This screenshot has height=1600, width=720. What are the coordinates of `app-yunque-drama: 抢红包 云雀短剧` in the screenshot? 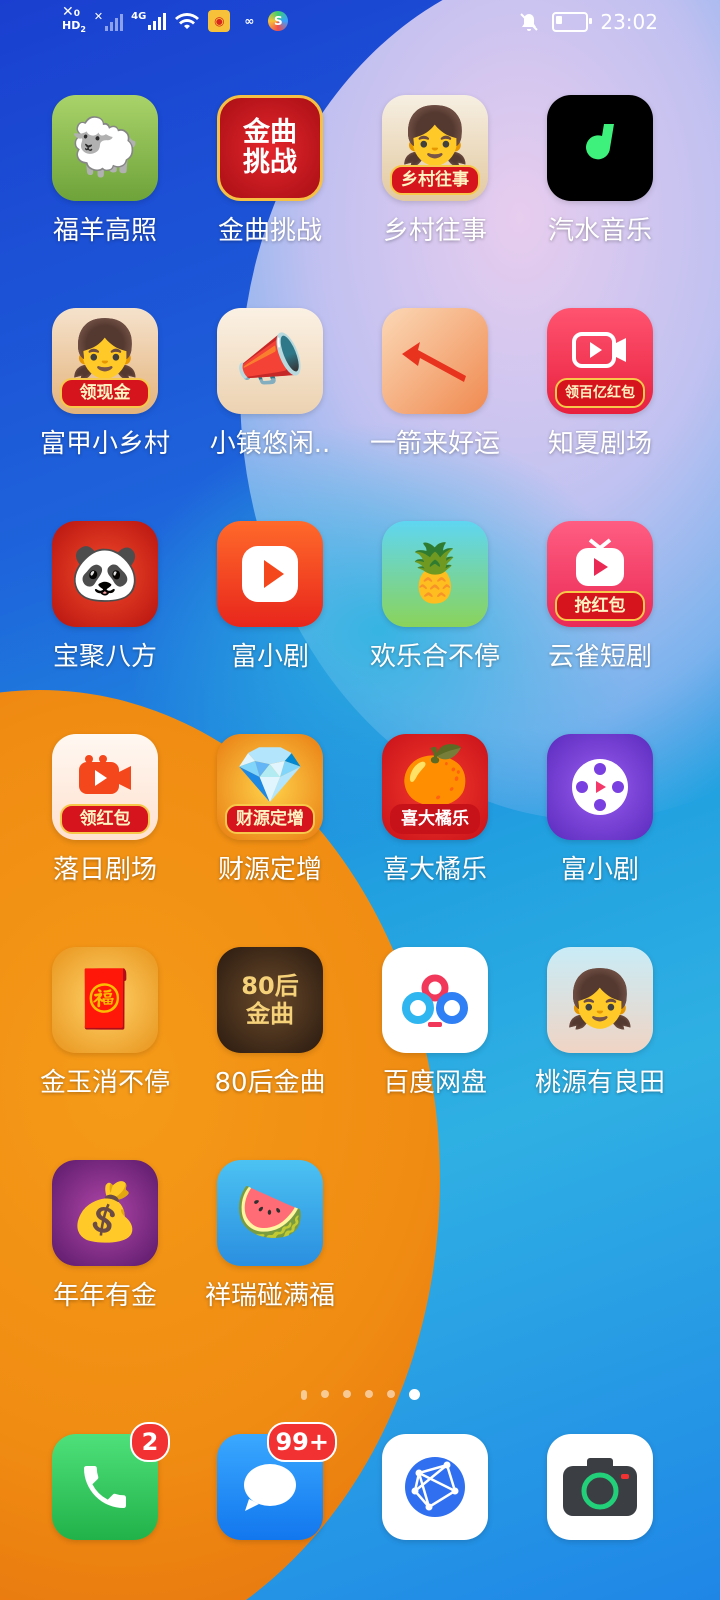 It's located at (600, 597).